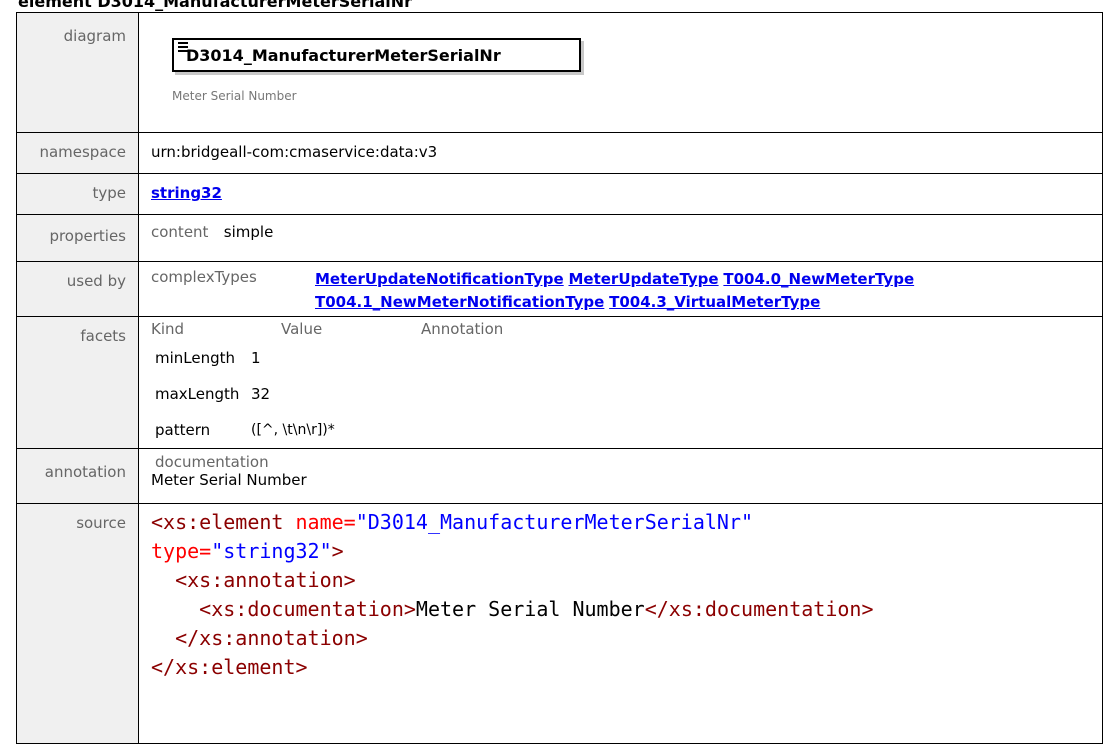  What do you see at coordinates (620, 72) in the screenshot?
I see `diagram-cell` at bounding box center [620, 72].